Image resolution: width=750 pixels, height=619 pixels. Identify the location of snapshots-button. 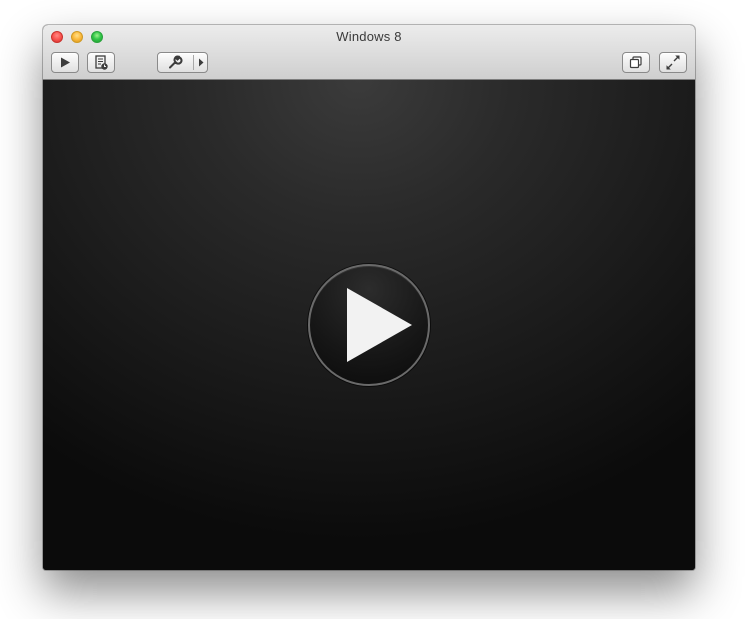
(101, 62).